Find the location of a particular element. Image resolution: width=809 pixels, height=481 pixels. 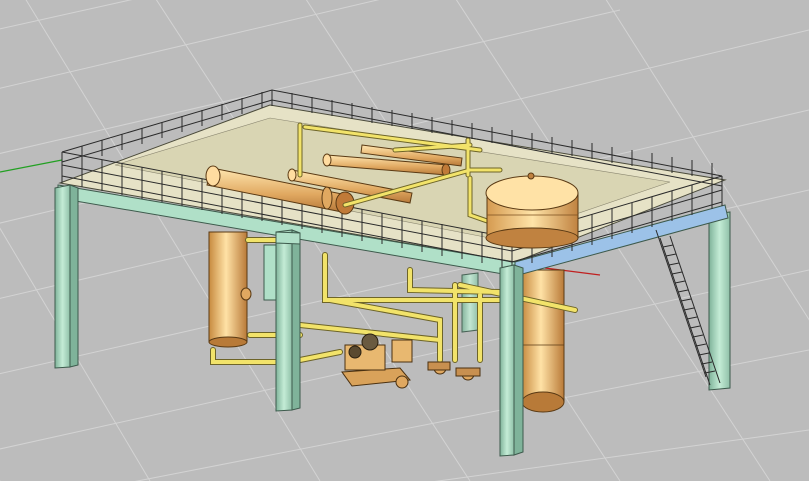

pump-skid is located at coordinates (411, 361).